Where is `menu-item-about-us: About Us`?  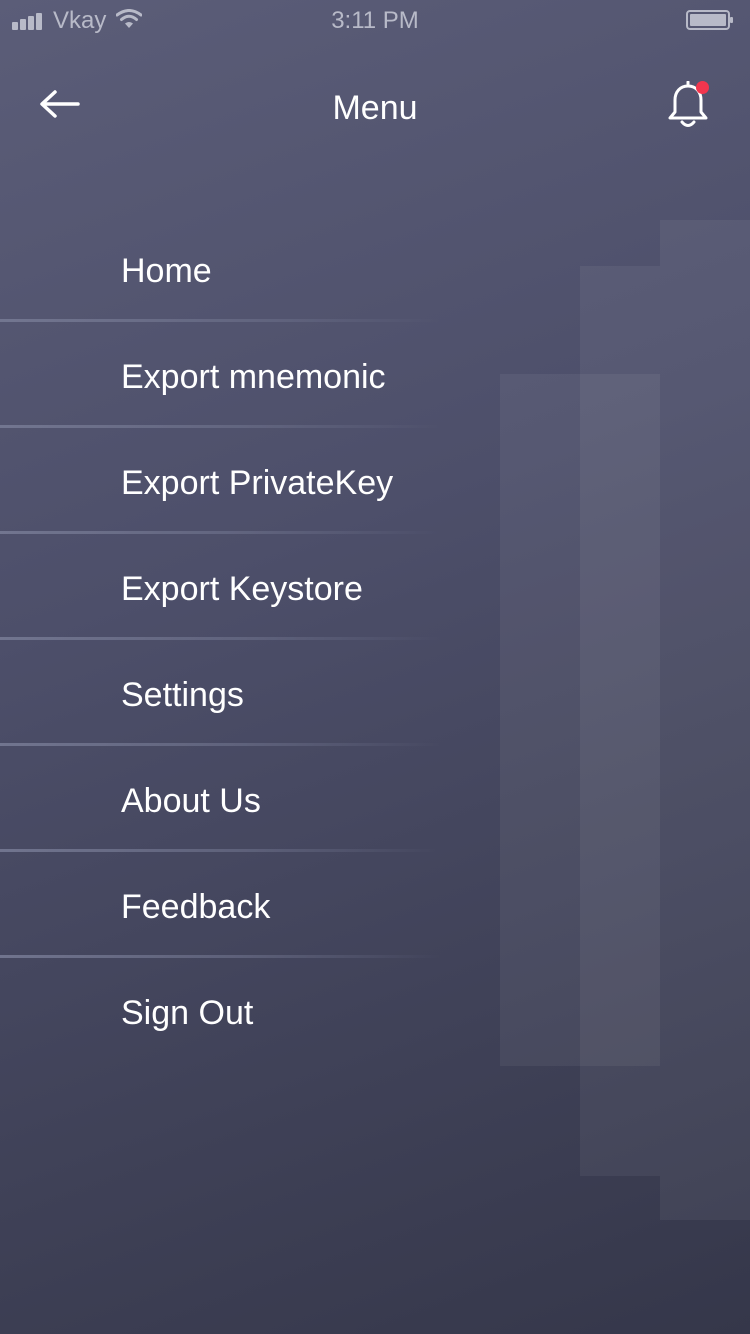 menu-item-about-us: About Us is located at coordinates (250, 799).